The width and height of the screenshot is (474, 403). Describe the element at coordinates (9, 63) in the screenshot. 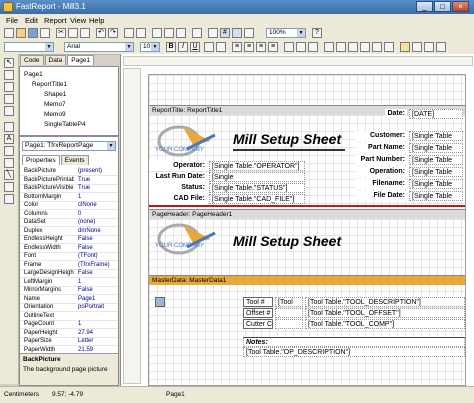

I see `select-tool-icon: ↖` at that location.